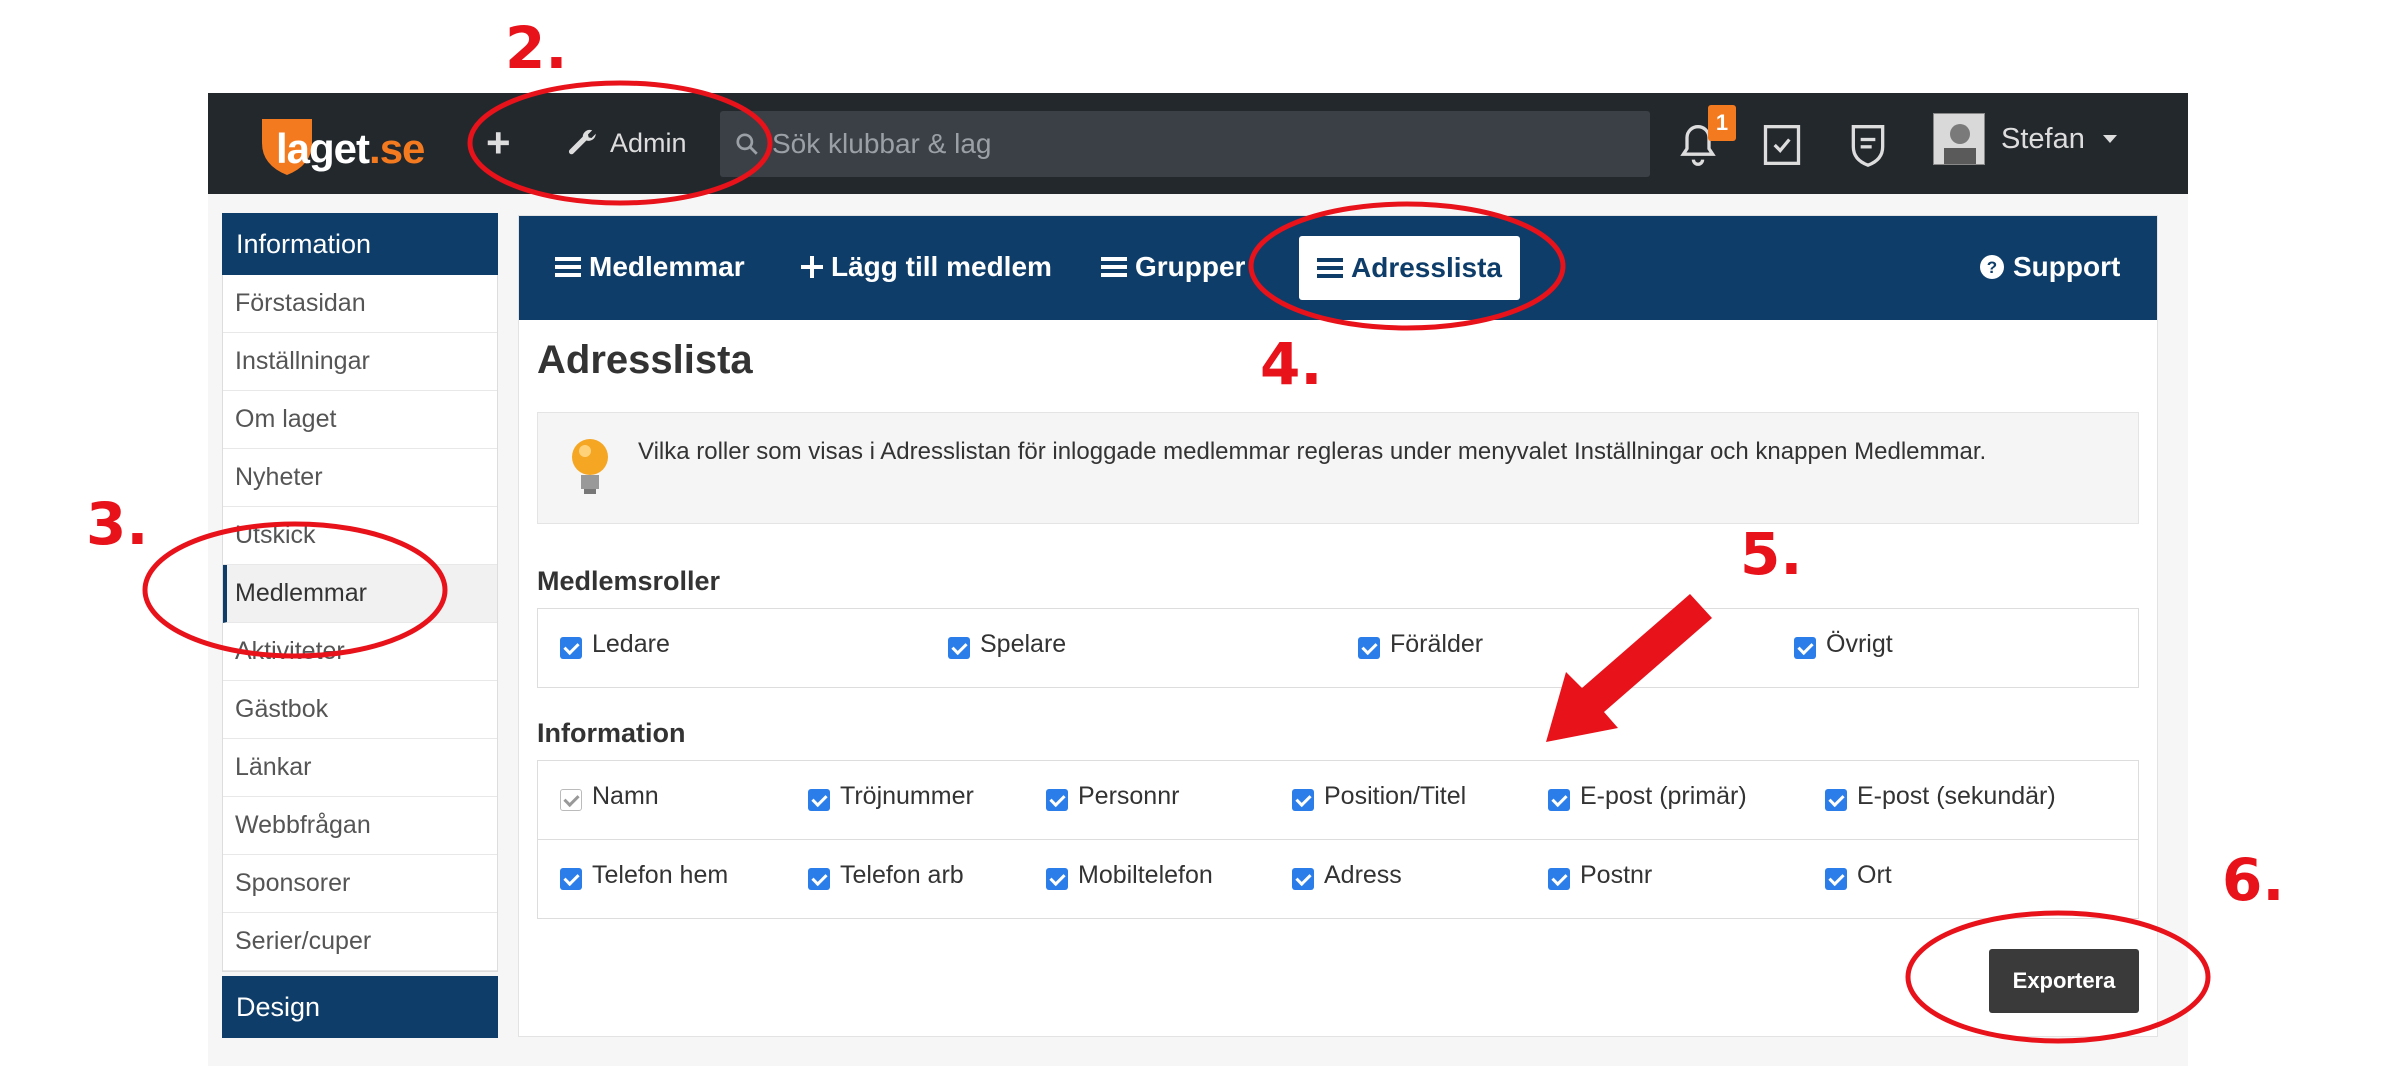 Image resolution: width=2400 pixels, height=1066 pixels. I want to click on checkbox-label: Personnr, so click(1129, 795).